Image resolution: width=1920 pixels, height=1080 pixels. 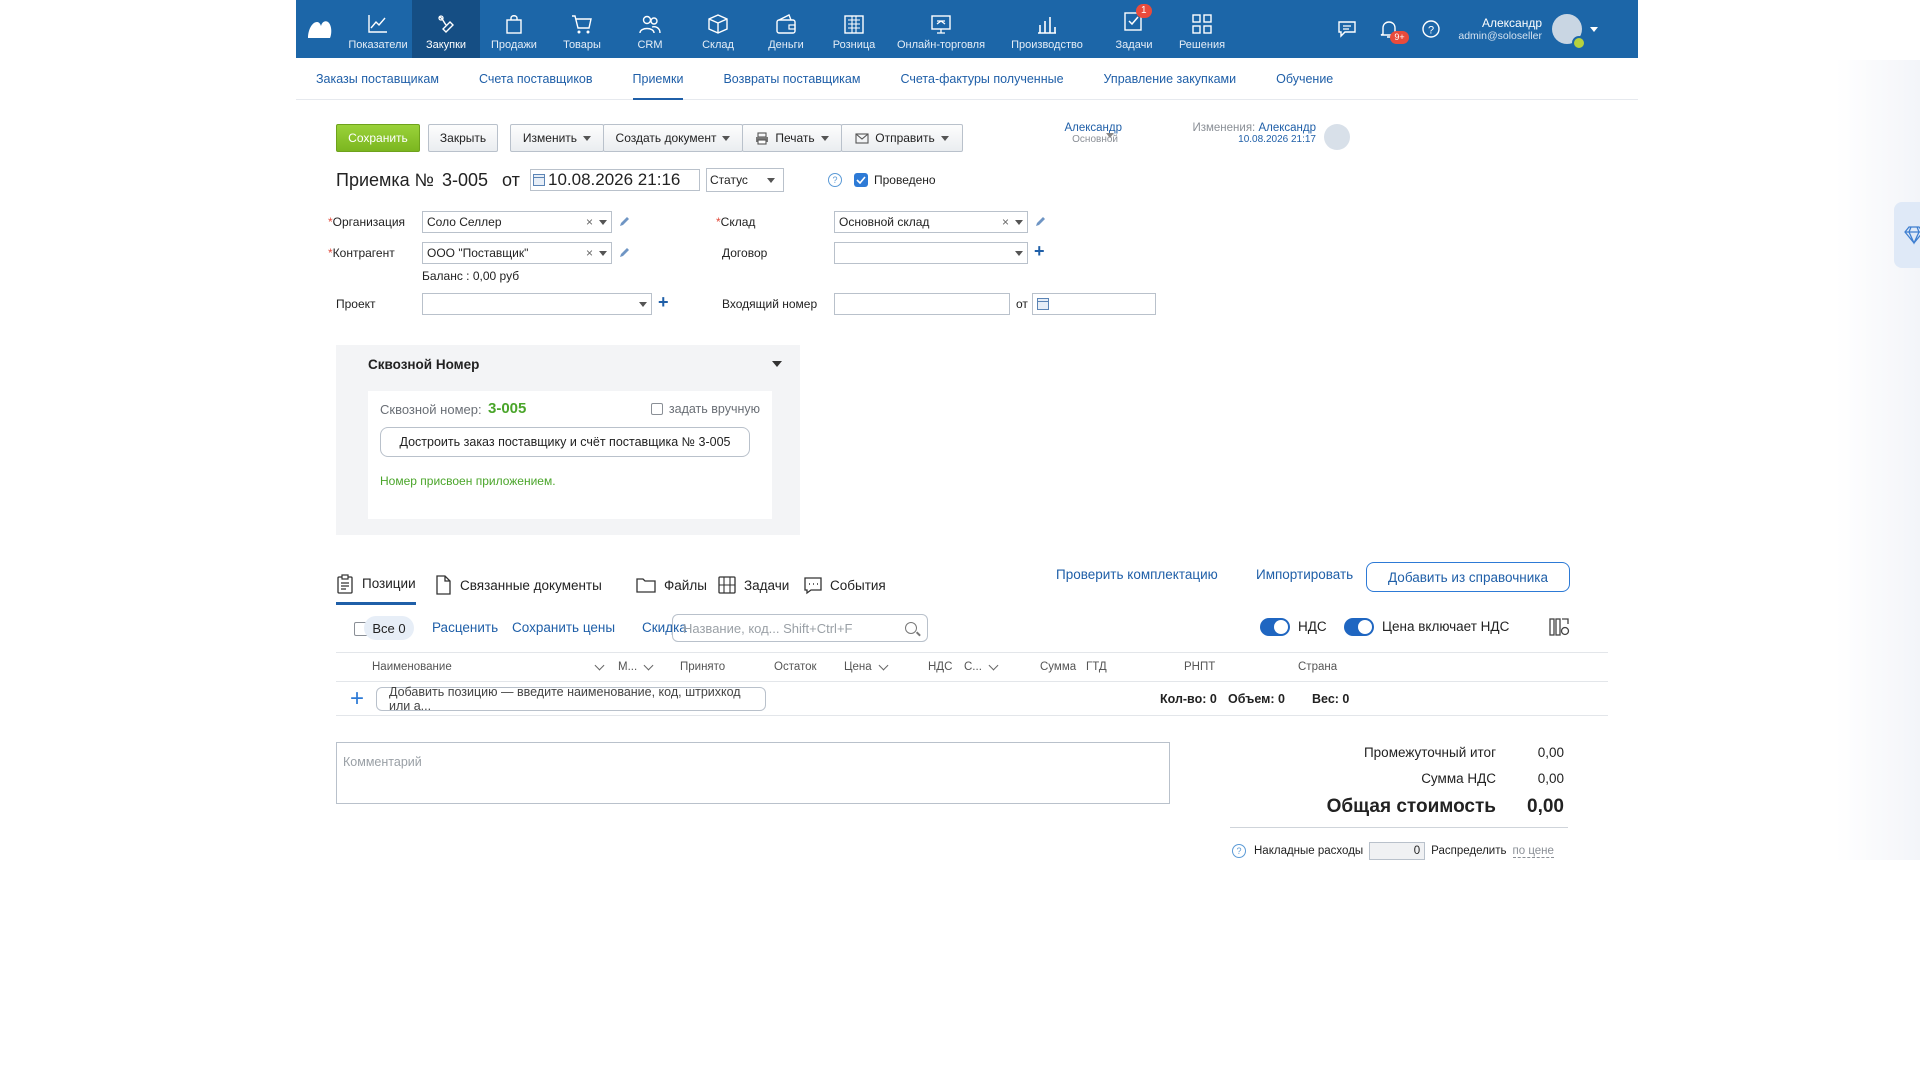 I want to click on subnav-supplier-returns: Возвраты поставщикам, so click(x=791, y=79).